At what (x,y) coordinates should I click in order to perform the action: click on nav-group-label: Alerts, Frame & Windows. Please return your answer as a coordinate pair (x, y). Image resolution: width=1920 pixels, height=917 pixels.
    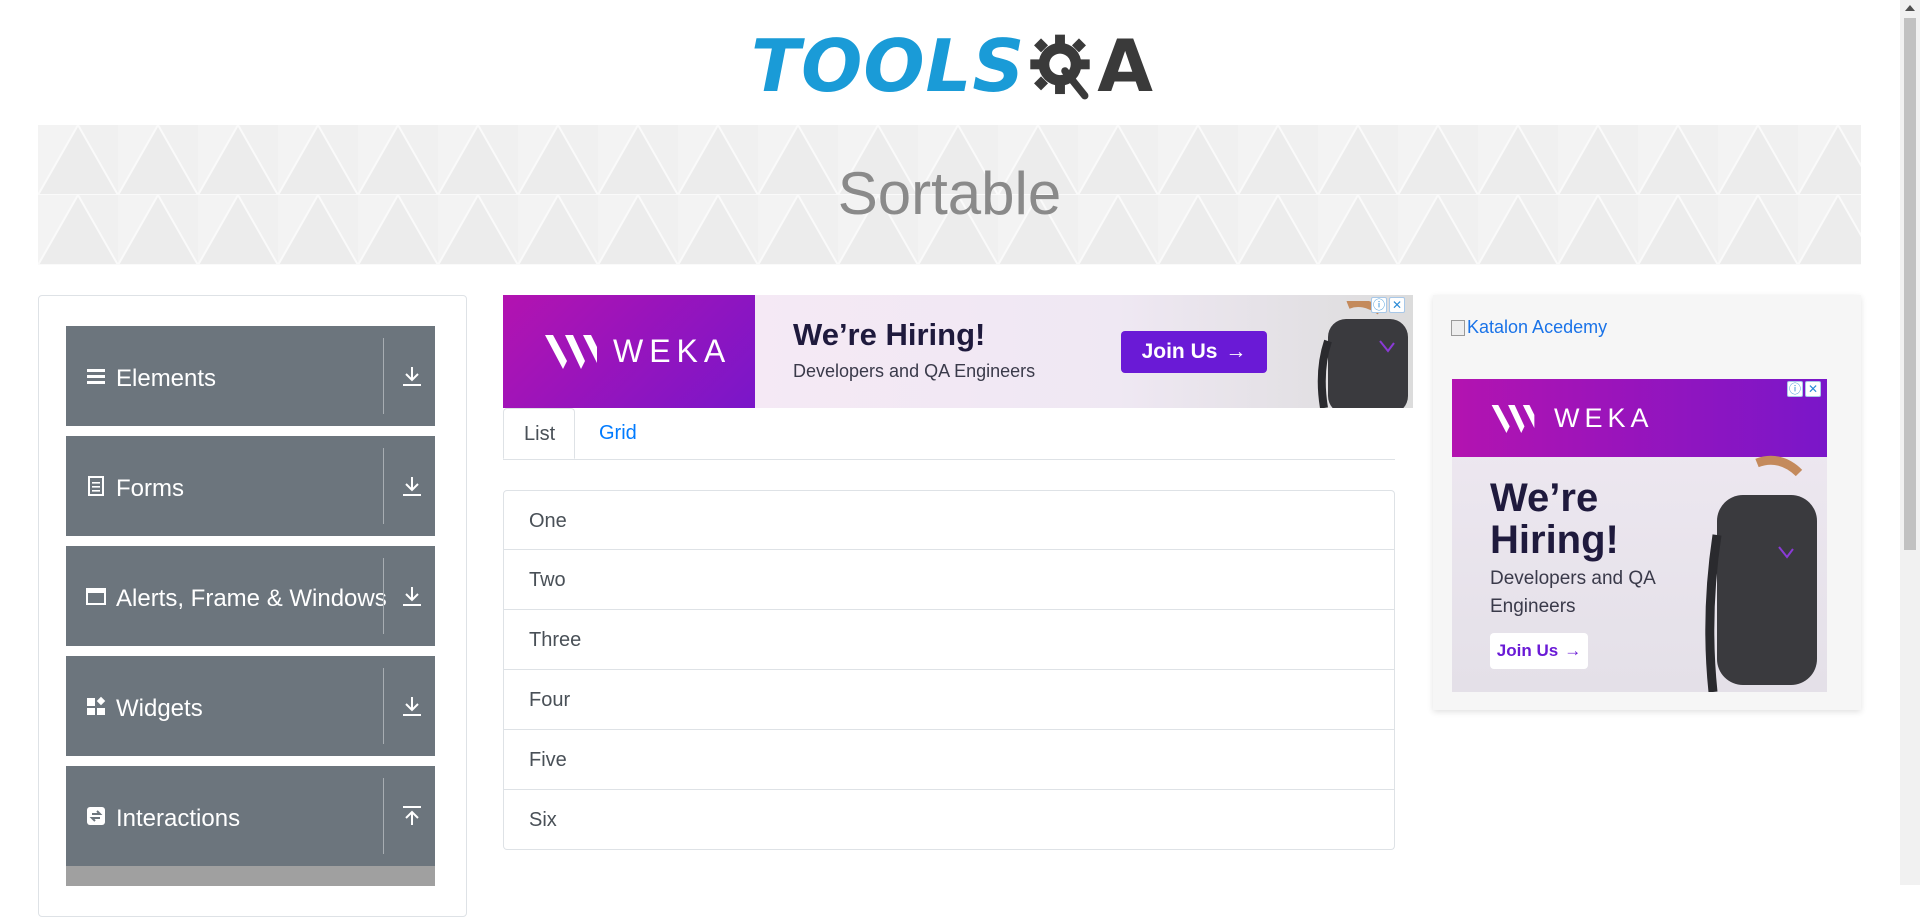
    Looking at the image, I should click on (251, 598).